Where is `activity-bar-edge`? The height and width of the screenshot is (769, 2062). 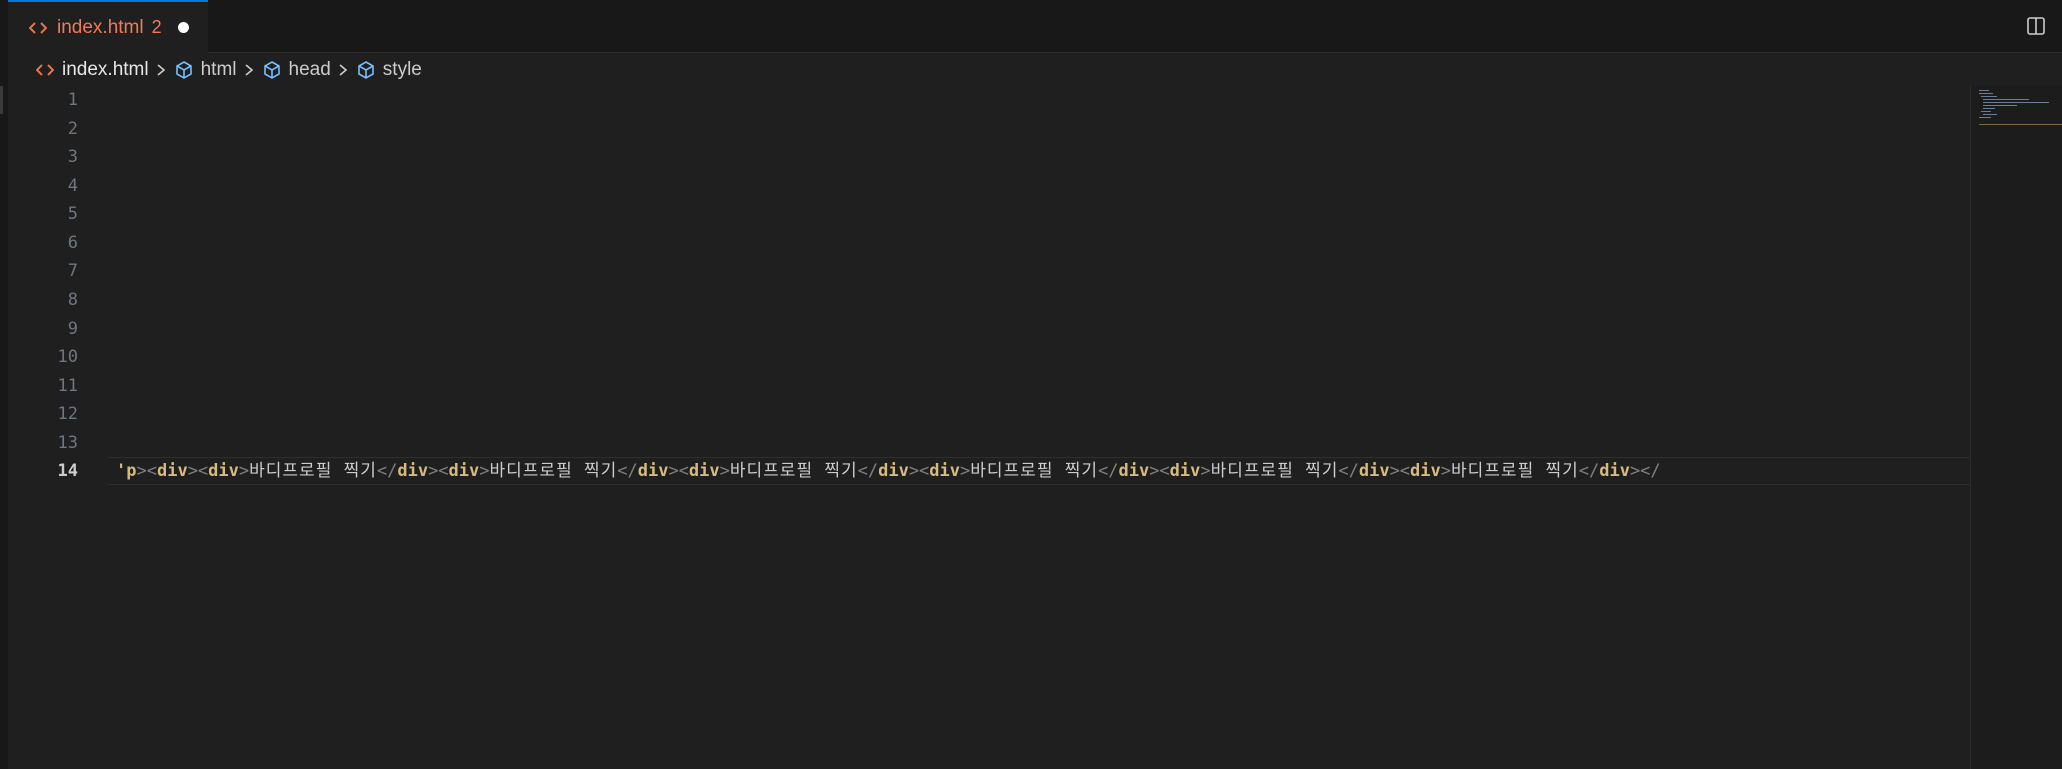
activity-bar-edge is located at coordinates (4, 384).